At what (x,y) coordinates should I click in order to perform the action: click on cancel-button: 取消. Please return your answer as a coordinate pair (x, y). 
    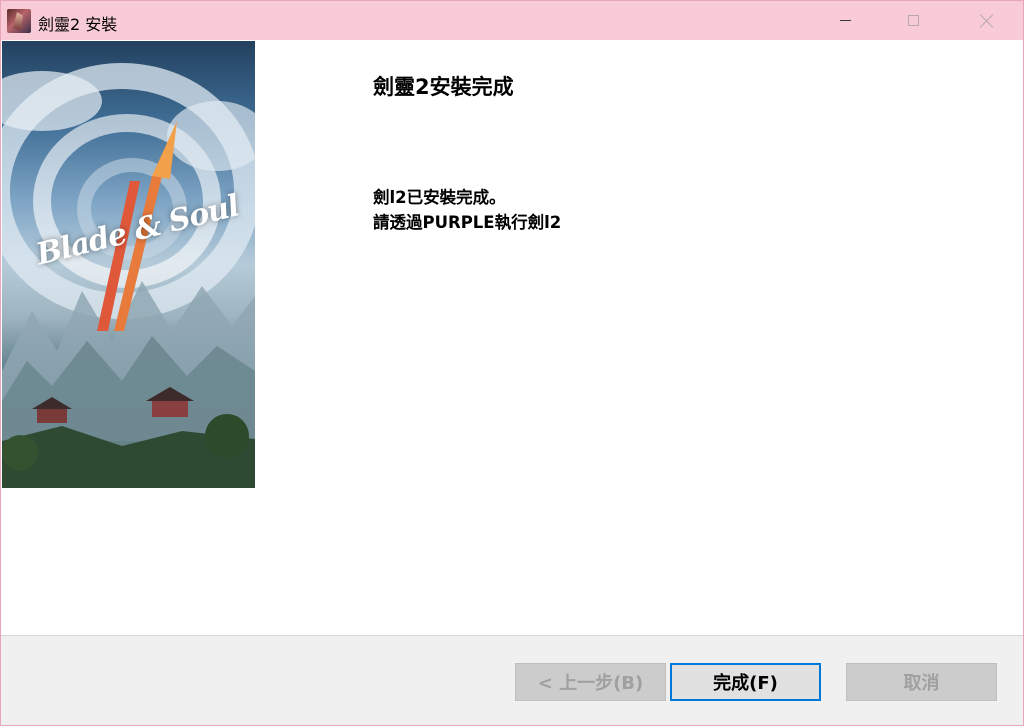
    Looking at the image, I should click on (921, 682).